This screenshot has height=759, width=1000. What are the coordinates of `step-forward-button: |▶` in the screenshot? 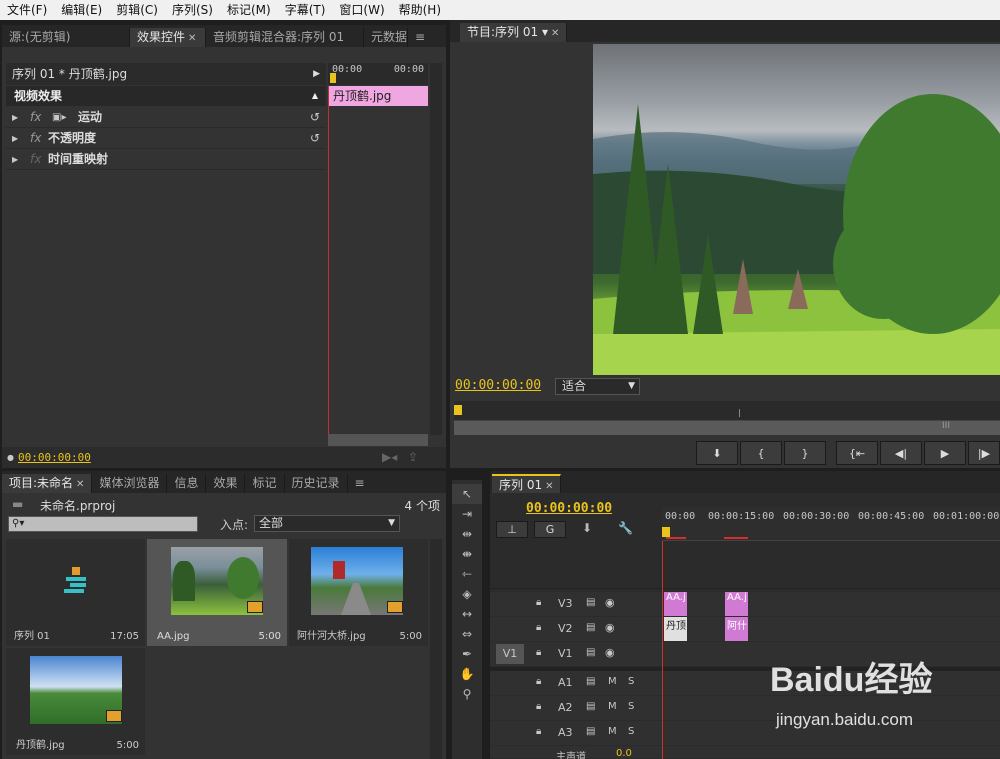 It's located at (984, 453).